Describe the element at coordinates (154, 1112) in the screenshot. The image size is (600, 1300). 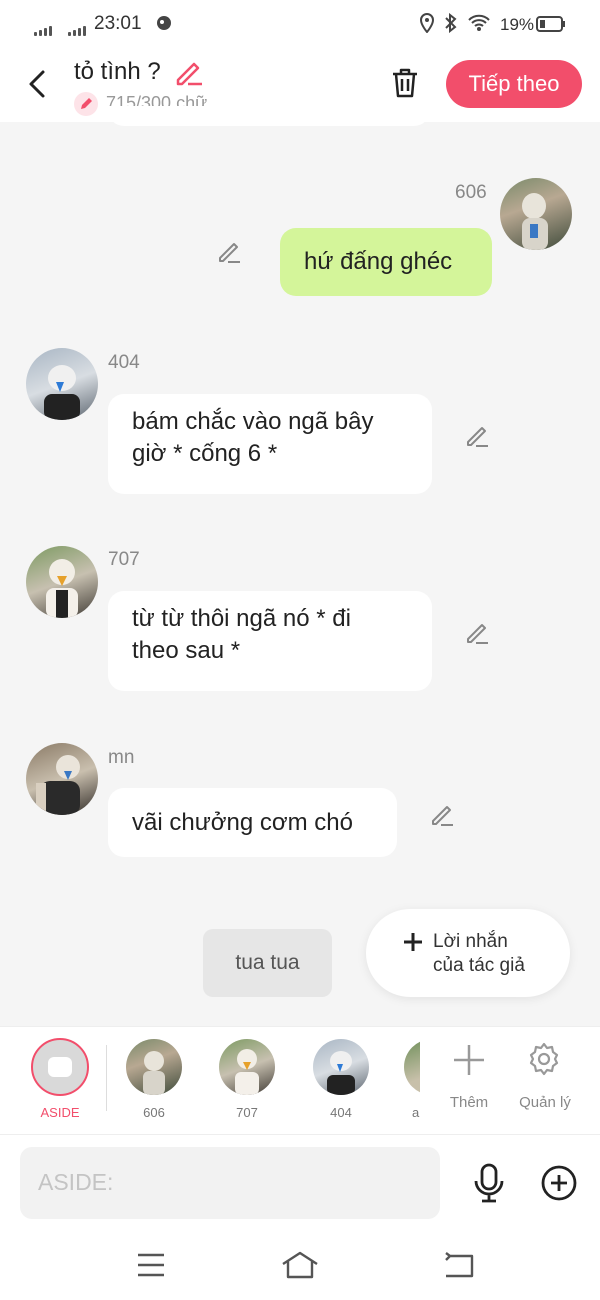
I see `character-name: 606` at that location.